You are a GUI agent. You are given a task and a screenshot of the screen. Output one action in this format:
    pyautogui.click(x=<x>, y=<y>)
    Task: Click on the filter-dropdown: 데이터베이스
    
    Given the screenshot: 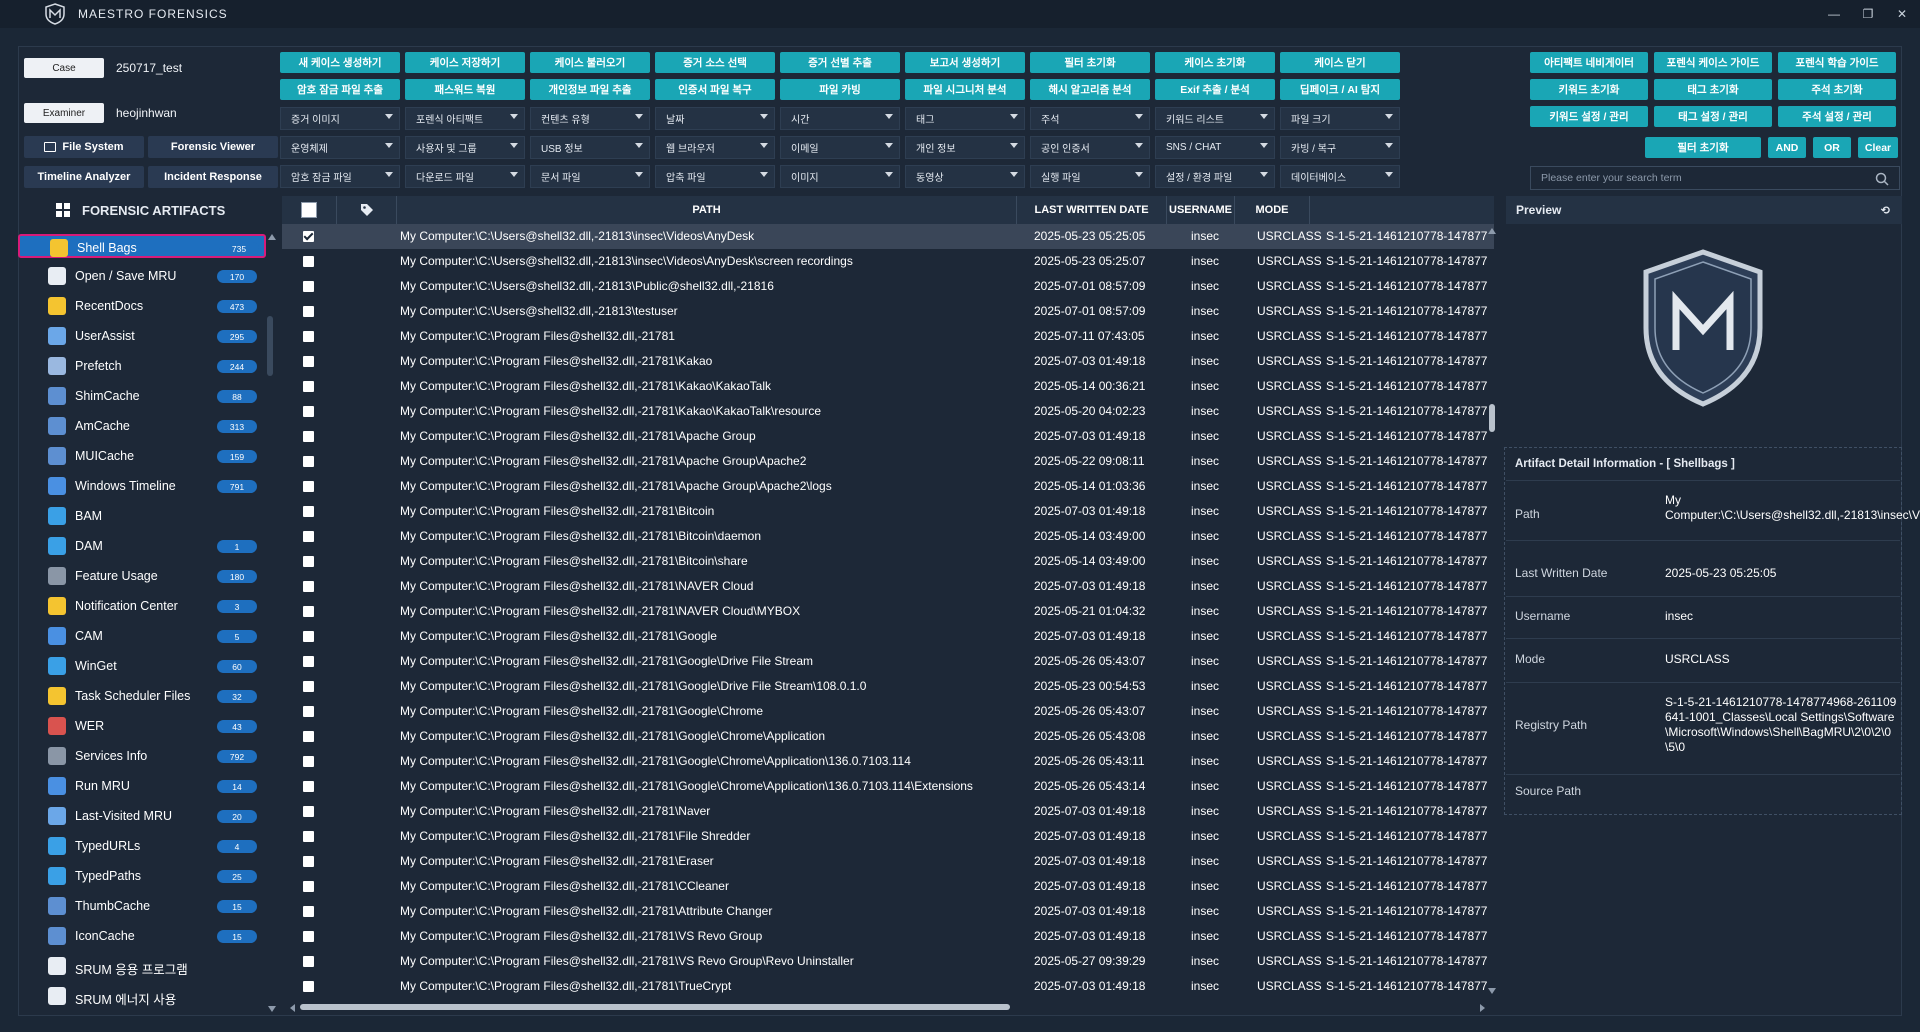 What is the action you would take?
    pyautogui.click(x=1340, y=176)
    